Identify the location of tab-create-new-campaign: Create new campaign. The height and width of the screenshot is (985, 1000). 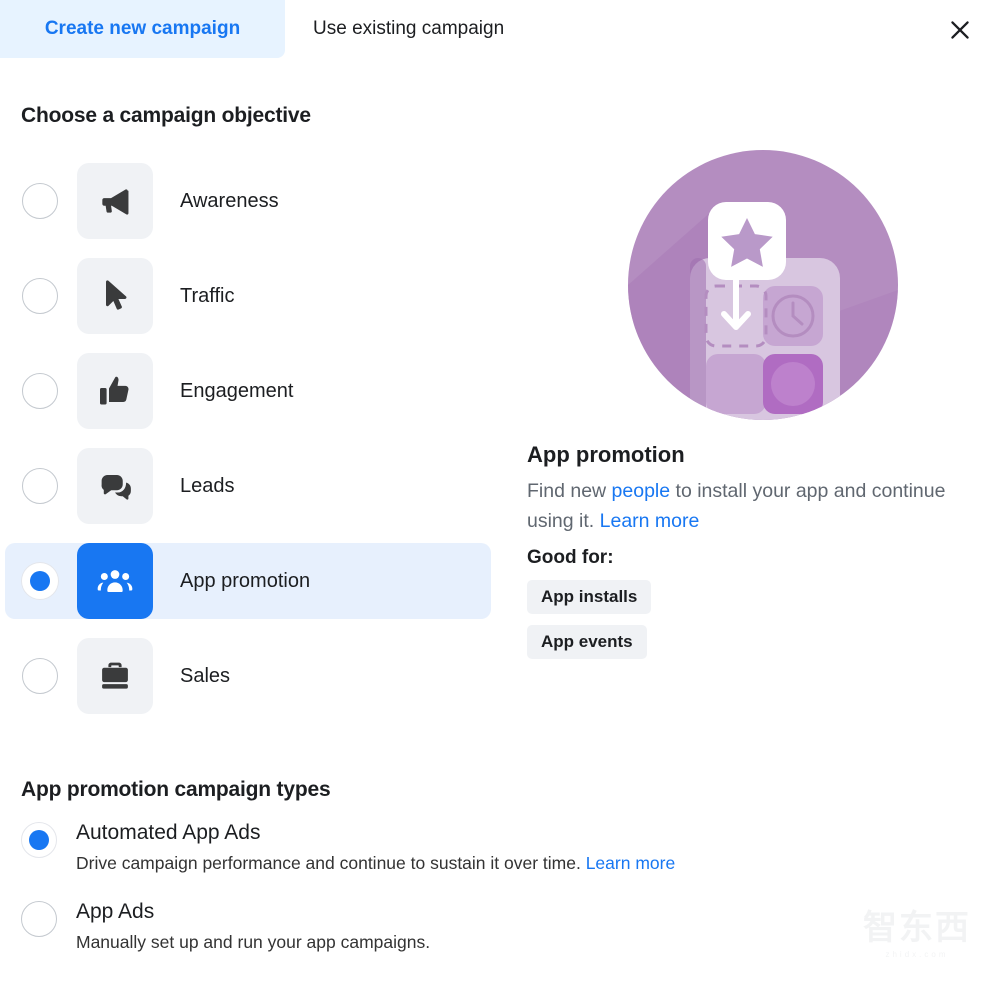
(142, 29).